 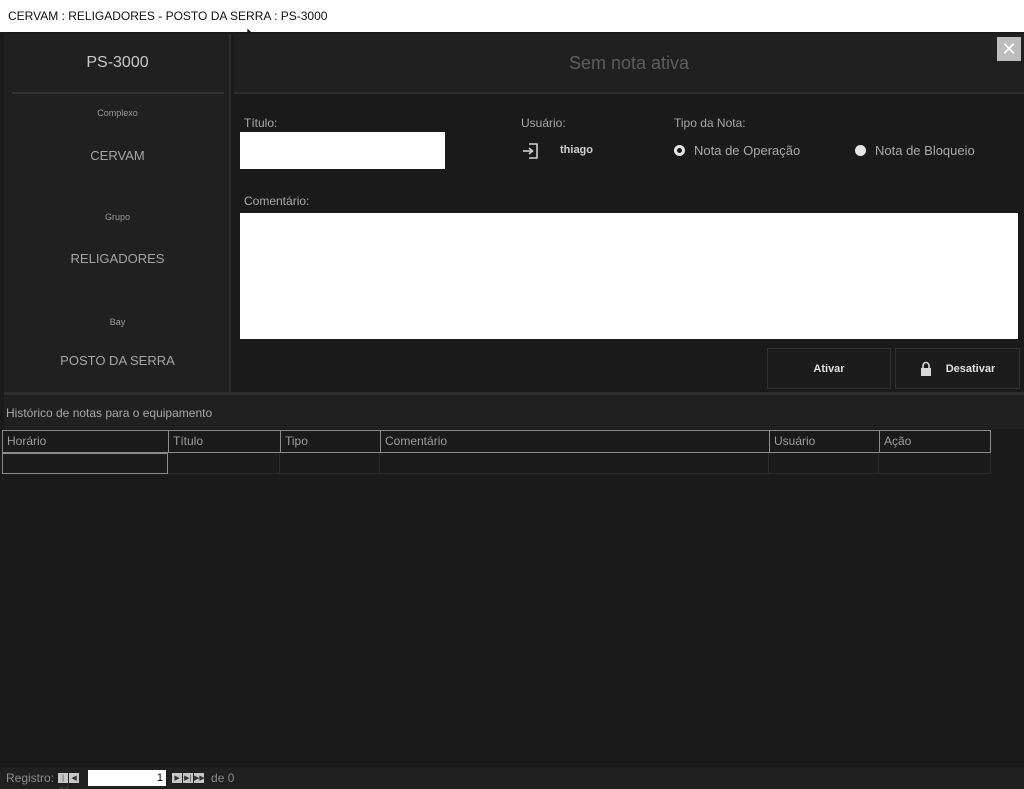 I want to click on column-usuario: Usuário, so click(x=824, y=441).